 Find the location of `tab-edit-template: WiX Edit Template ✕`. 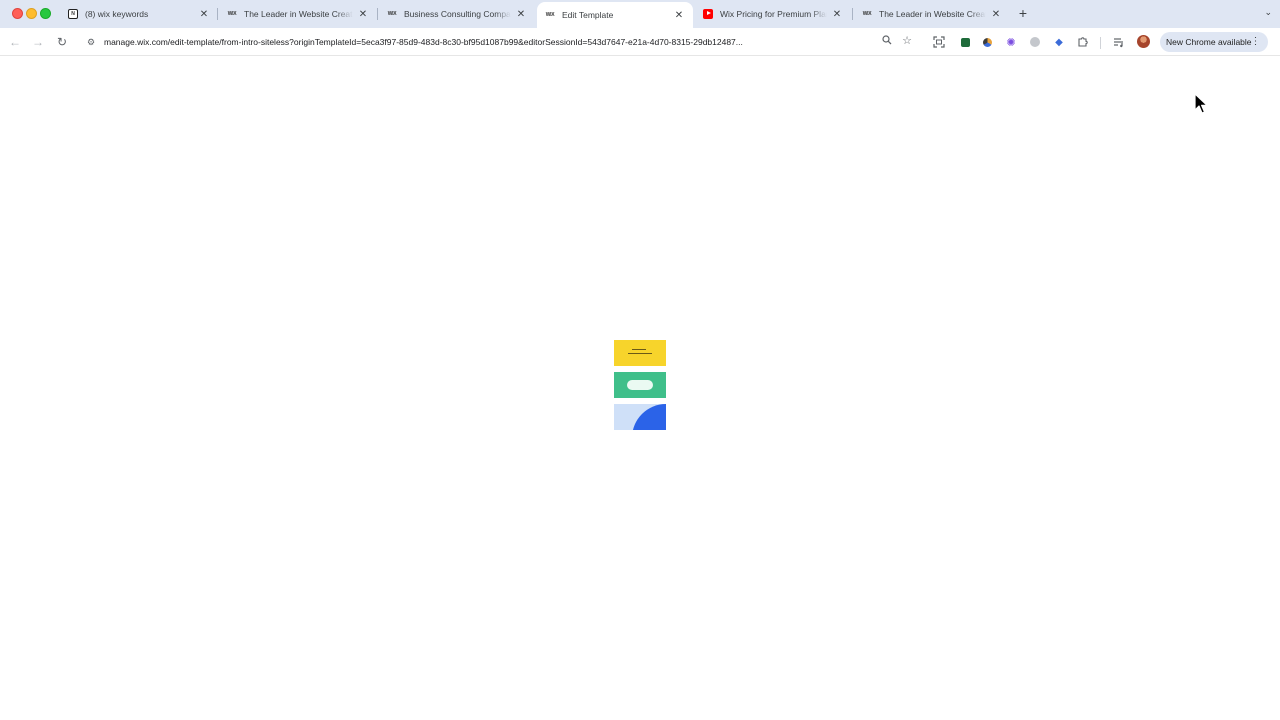

tab-edit-template: WiX Edit Template ✕ is located at coordinates (615, 15).